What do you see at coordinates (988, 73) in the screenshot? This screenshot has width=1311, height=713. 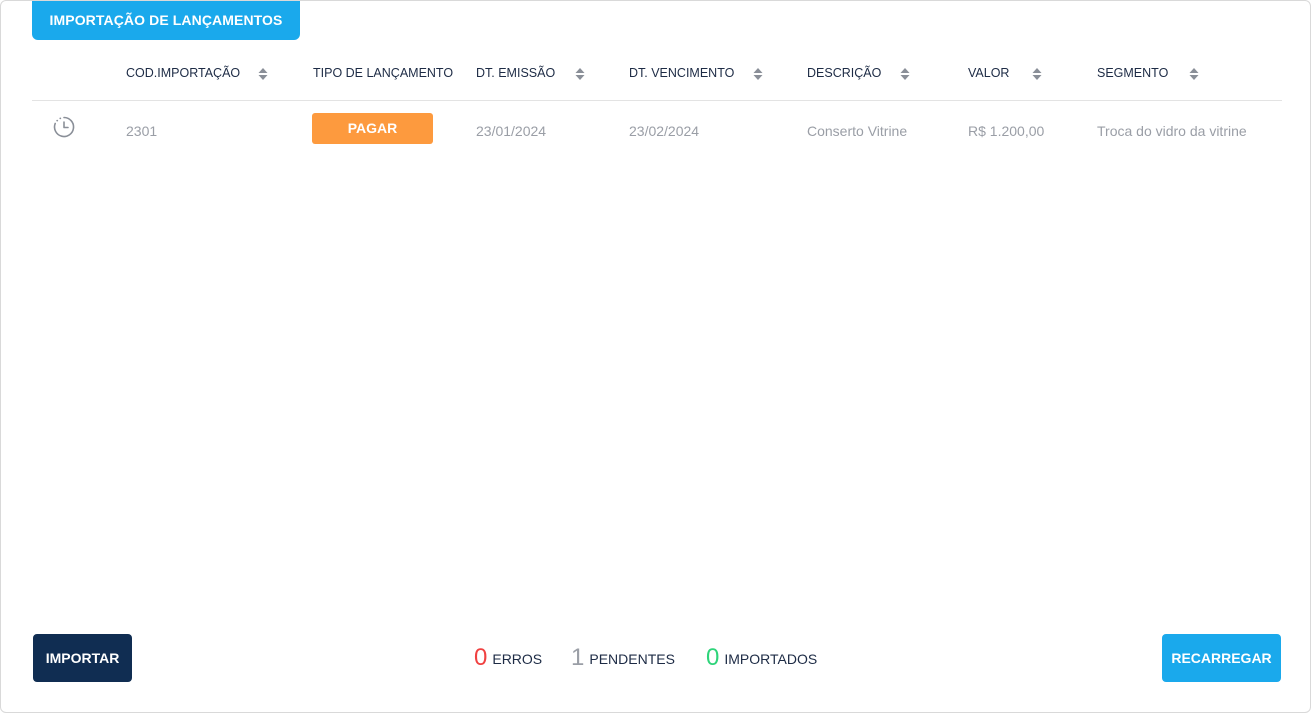 I see `column-header-valor: VALOR` at bounding box center [988, 73].